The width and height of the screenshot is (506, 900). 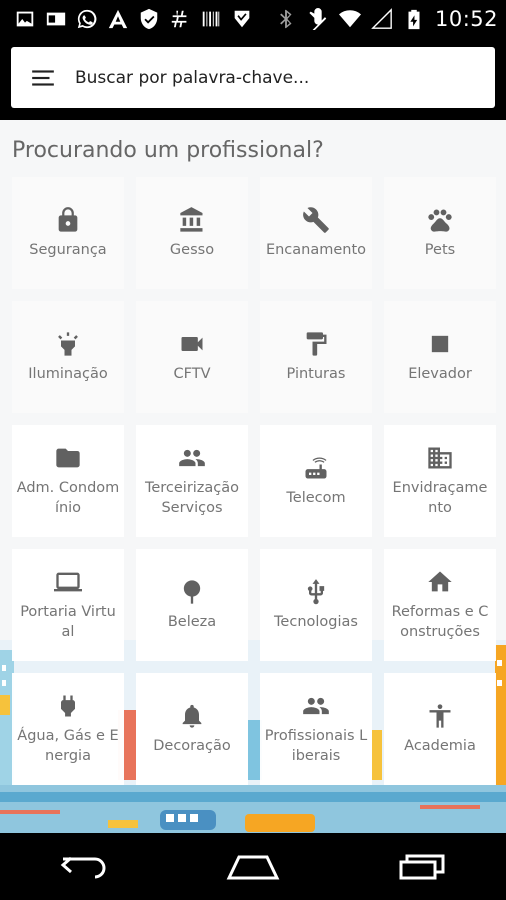 I want to click on category-telecom: Telecom, so click(x=316, y=481).